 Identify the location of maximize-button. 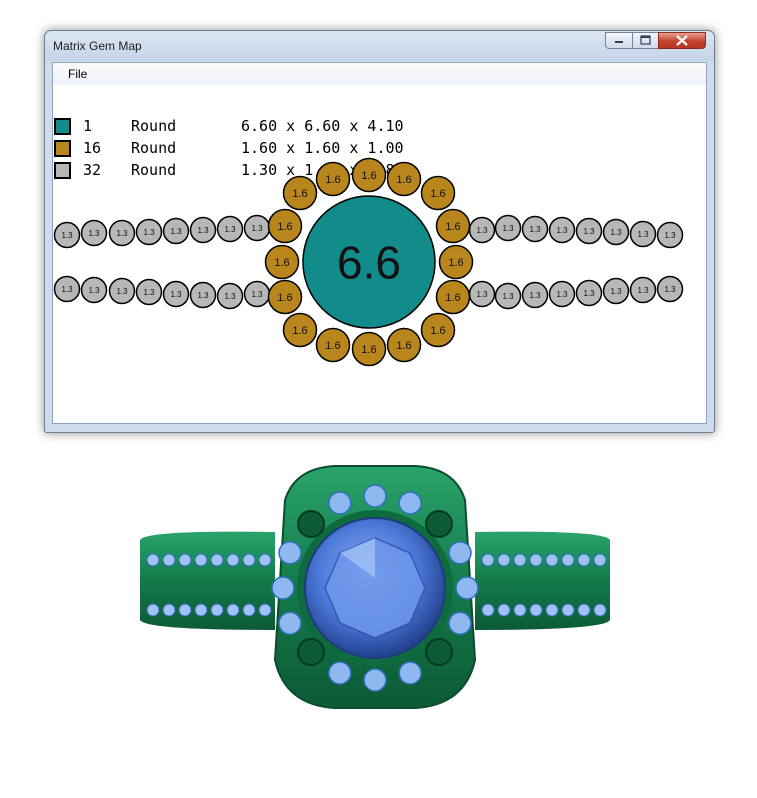
(645, 40).